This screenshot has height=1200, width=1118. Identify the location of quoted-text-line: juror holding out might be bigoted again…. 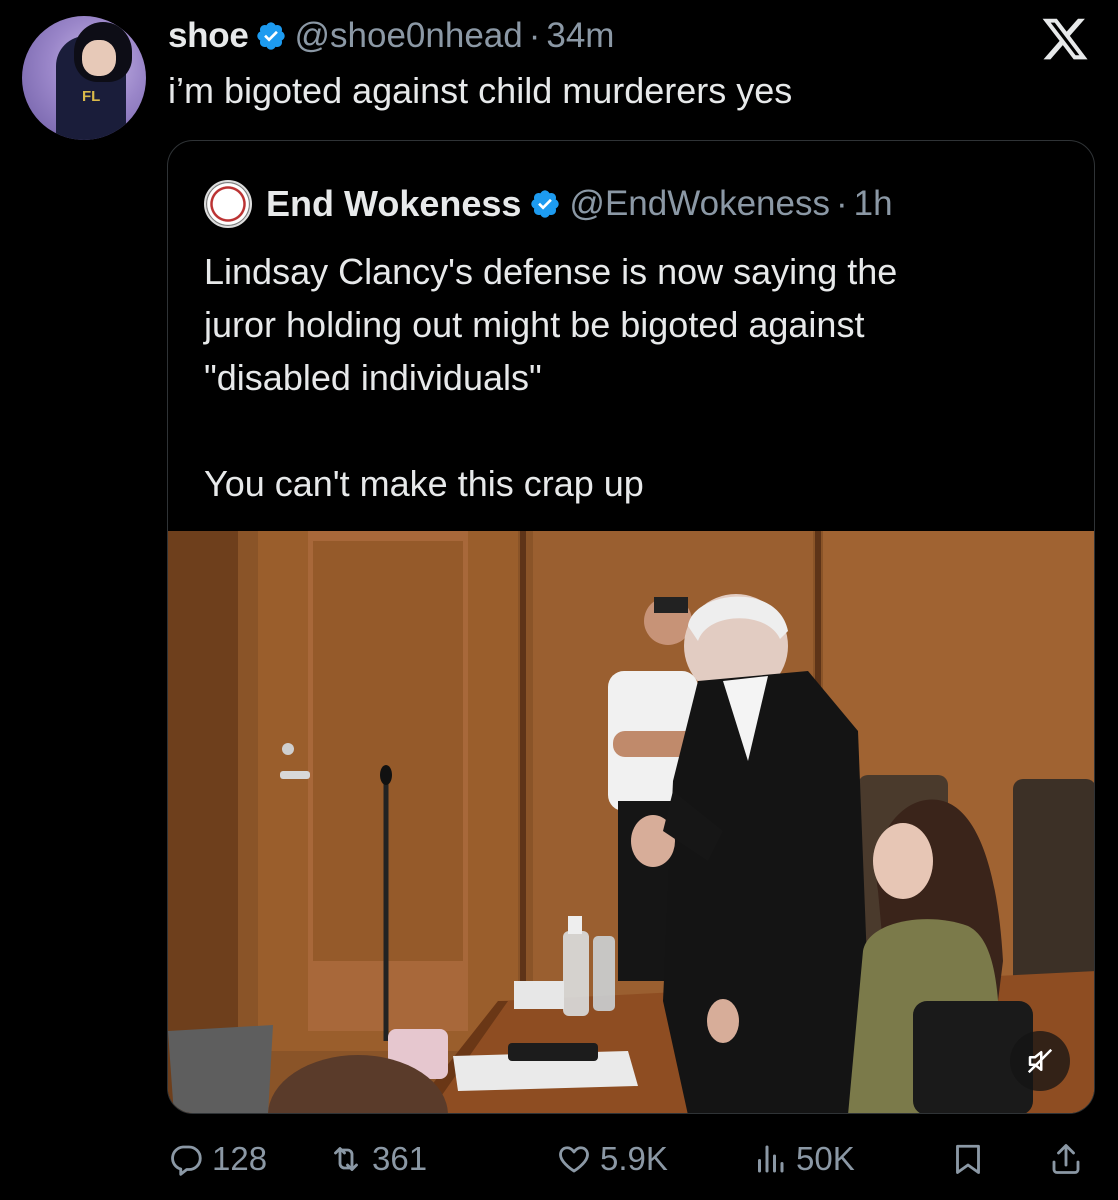
(534, 324).